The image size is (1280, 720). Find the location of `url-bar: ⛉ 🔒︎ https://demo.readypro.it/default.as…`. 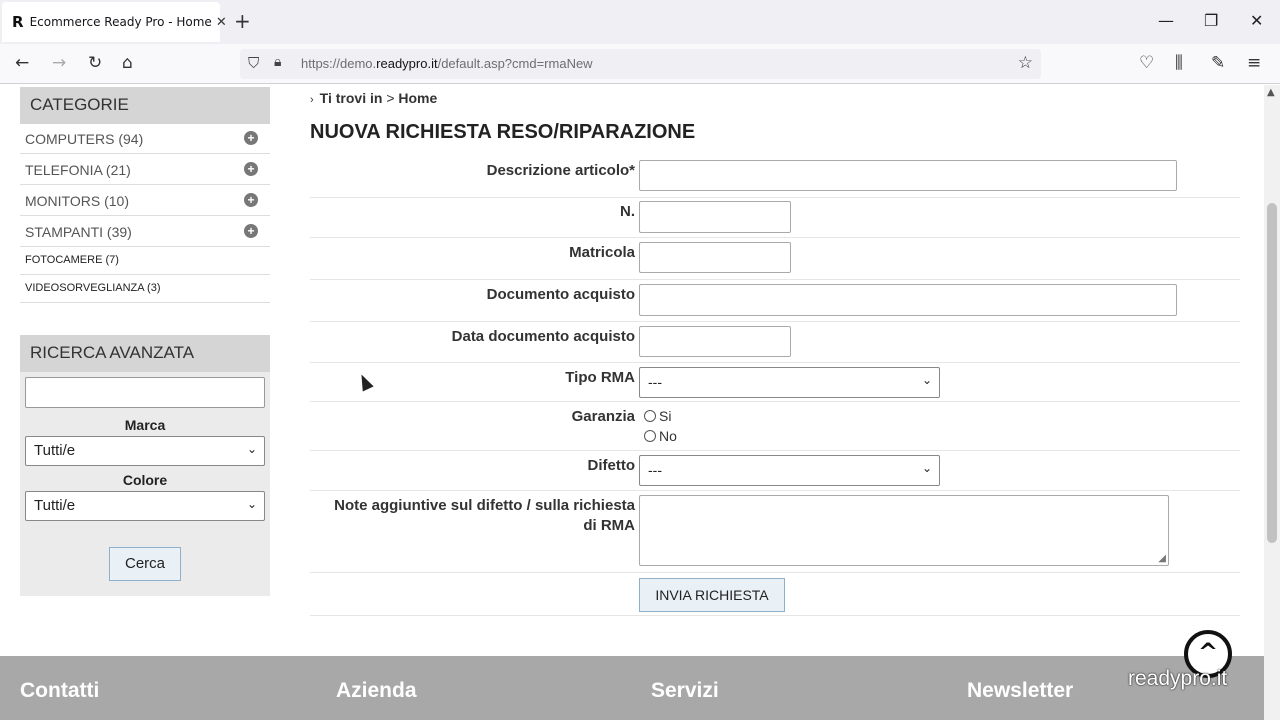

url-bar: ⛉ 🔒︎ https://demo.readypro.it/default.as… is located at coordinates (640, 64).